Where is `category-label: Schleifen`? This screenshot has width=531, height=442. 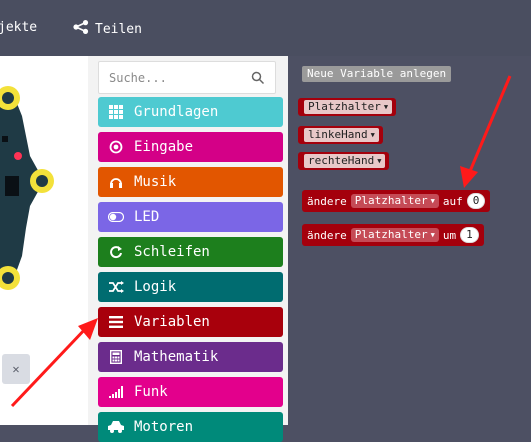 category-label: Schleifen is located at coordinates (172, 252).